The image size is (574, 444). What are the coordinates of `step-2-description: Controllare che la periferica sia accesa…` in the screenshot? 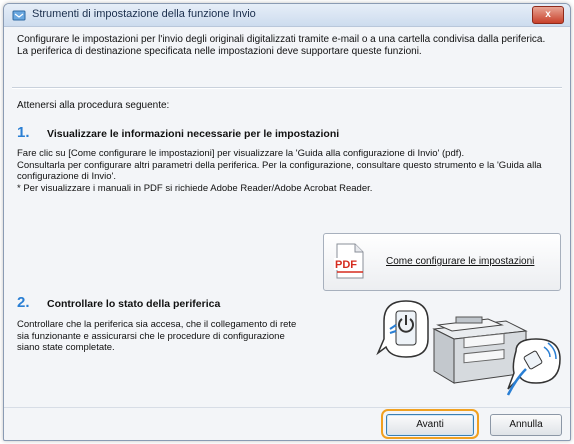 It's located at (157, 336).